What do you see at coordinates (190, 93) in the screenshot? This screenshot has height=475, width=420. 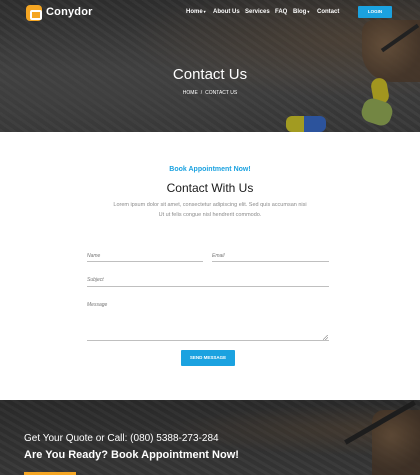 I see `breadcrumb-home: HOME` at bounding box center [190, 93].